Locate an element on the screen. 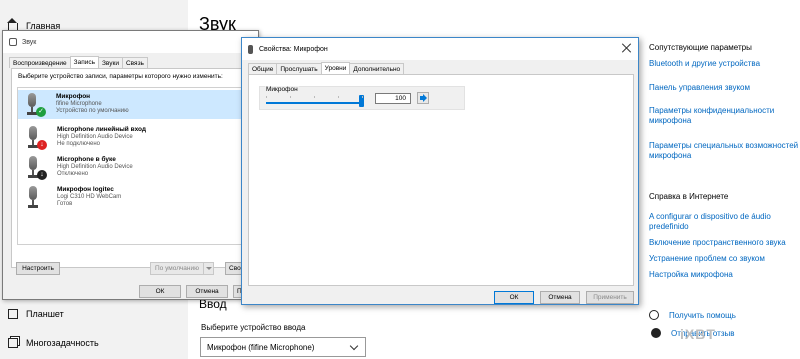  nav-item-tablet: Планшет is located at coordinates (36, 314).